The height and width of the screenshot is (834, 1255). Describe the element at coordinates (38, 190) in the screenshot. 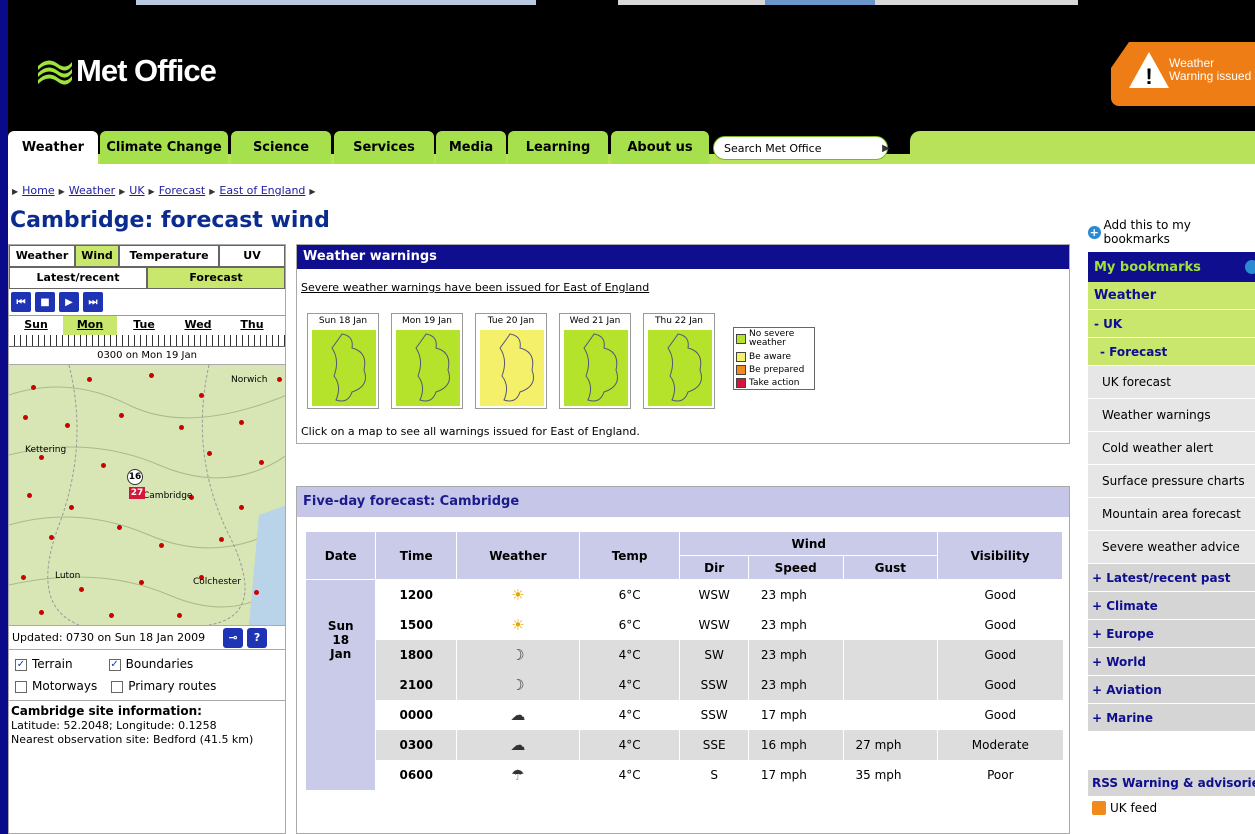

I see `crumb-home: Home` at that location.